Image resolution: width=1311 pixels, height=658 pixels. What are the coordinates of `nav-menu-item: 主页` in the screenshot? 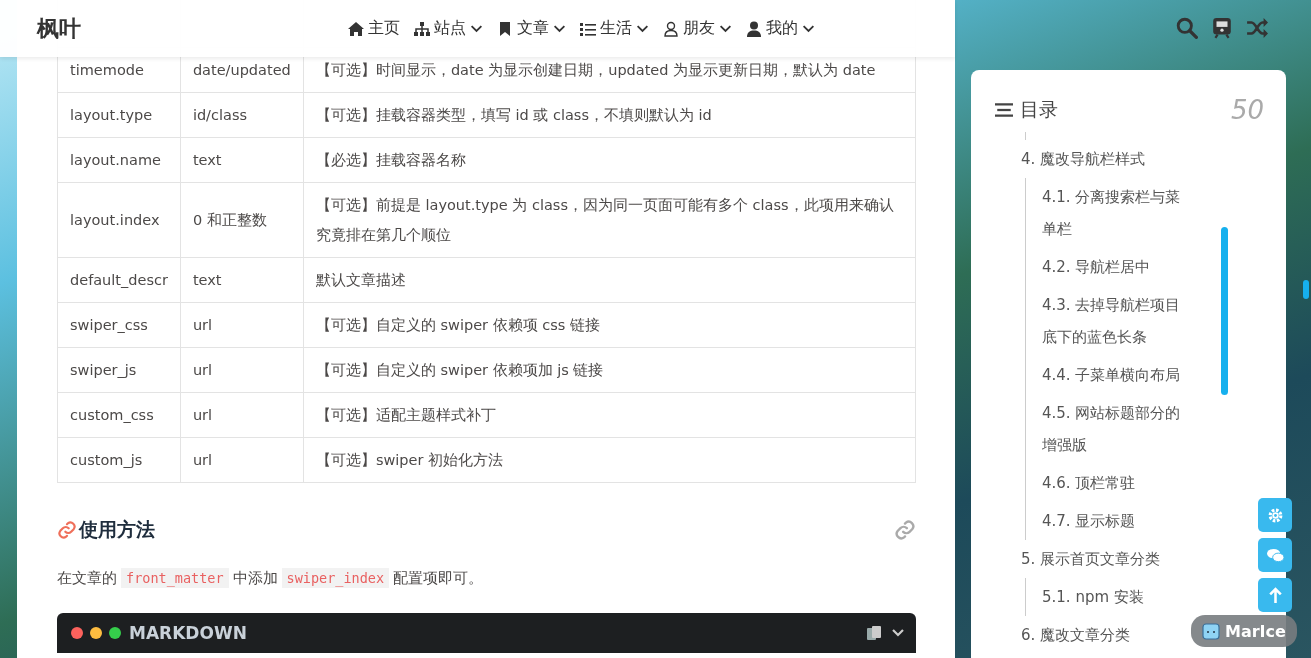 It's located at (374, 28).